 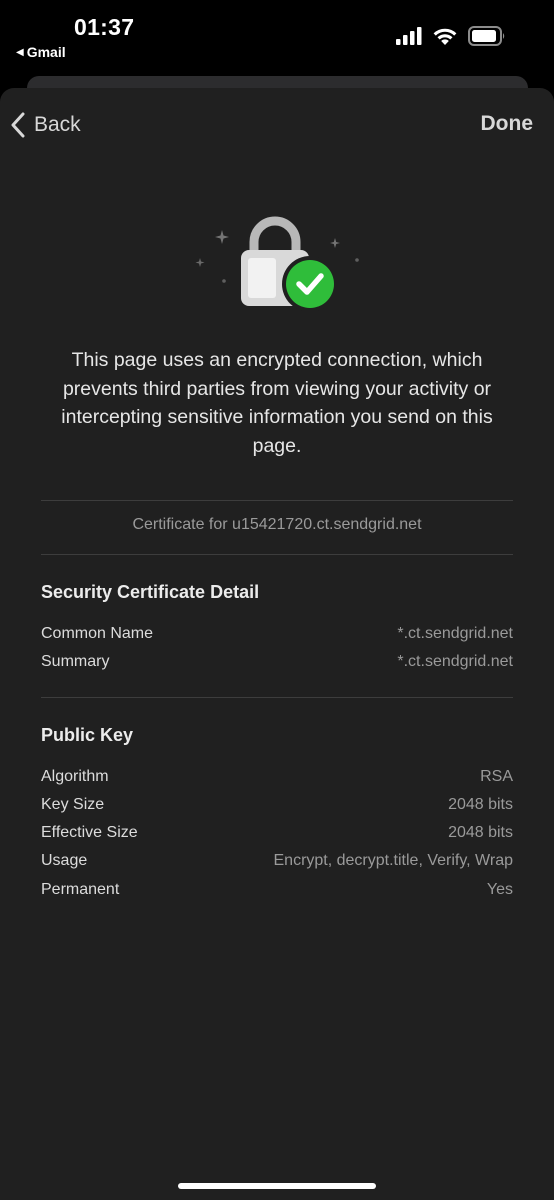 What do you see at coordinates (277, 890) in the screenshot?
I see `detail-row-permanent: Permanent Yes` at bounding box center [277, 890].